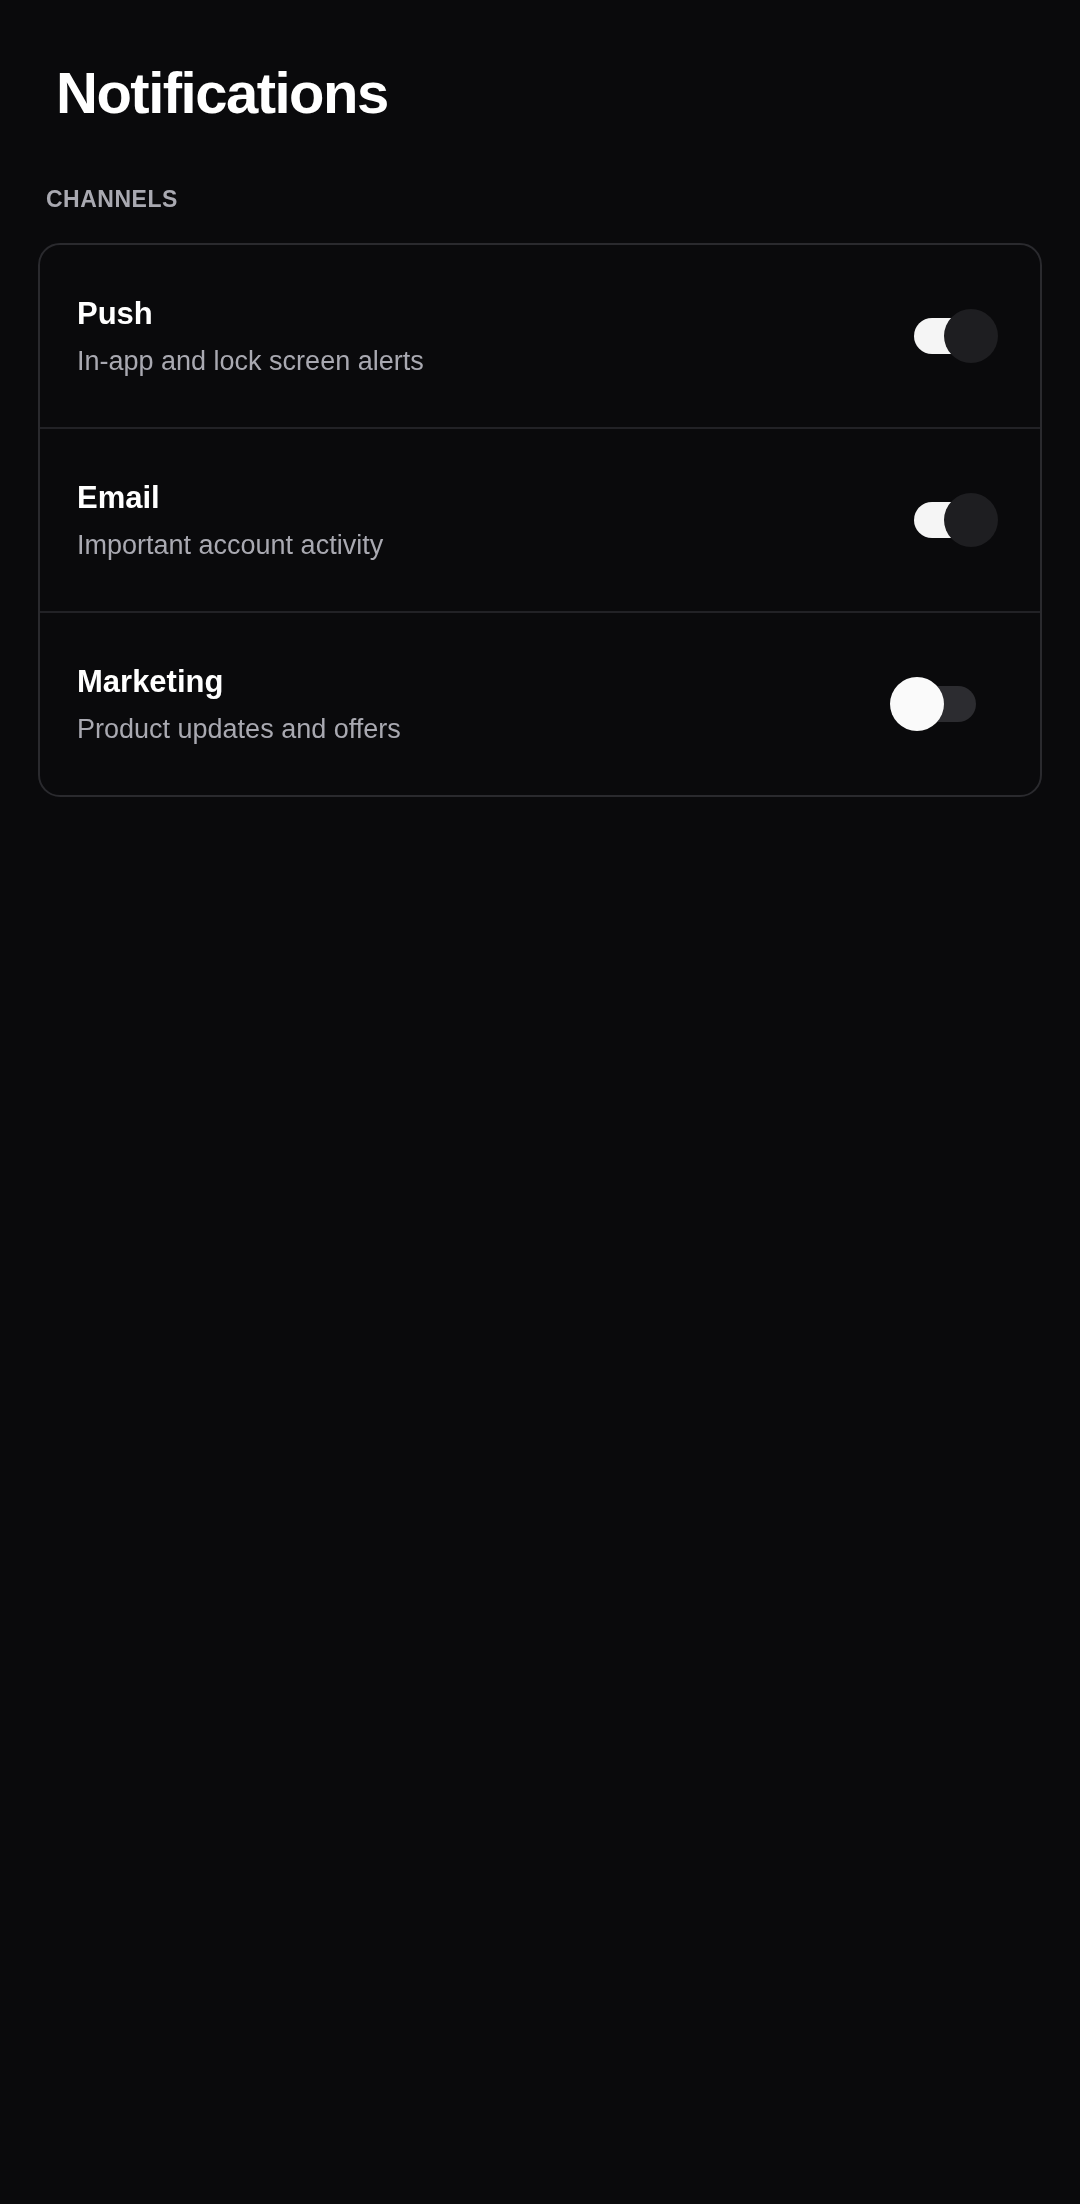  What do you see at coordinates (119, 497) in the screenshot?
I see `setting-title: Email` at bounding box center [119, 497].